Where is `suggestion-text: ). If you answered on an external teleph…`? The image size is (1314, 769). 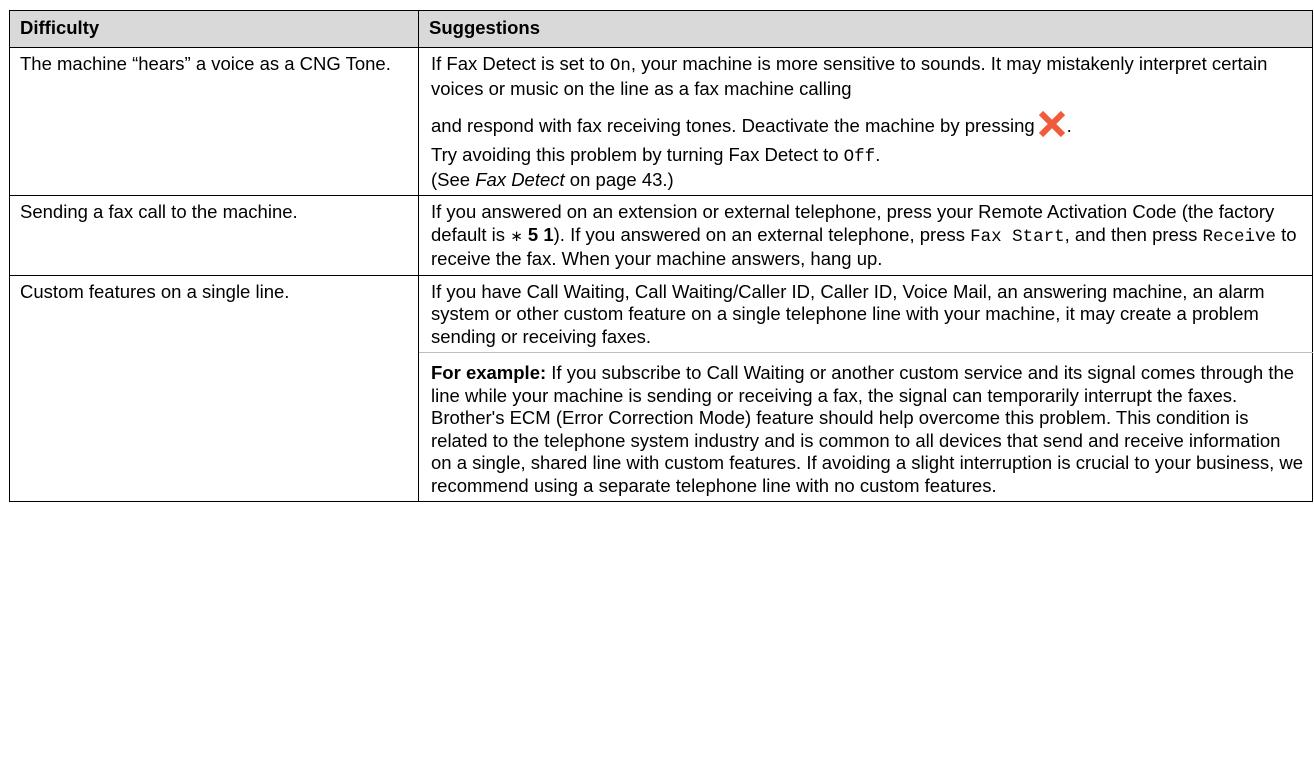
suggestion-text: ). If you answered on an external teleph… is located at coordinates (762, 234).